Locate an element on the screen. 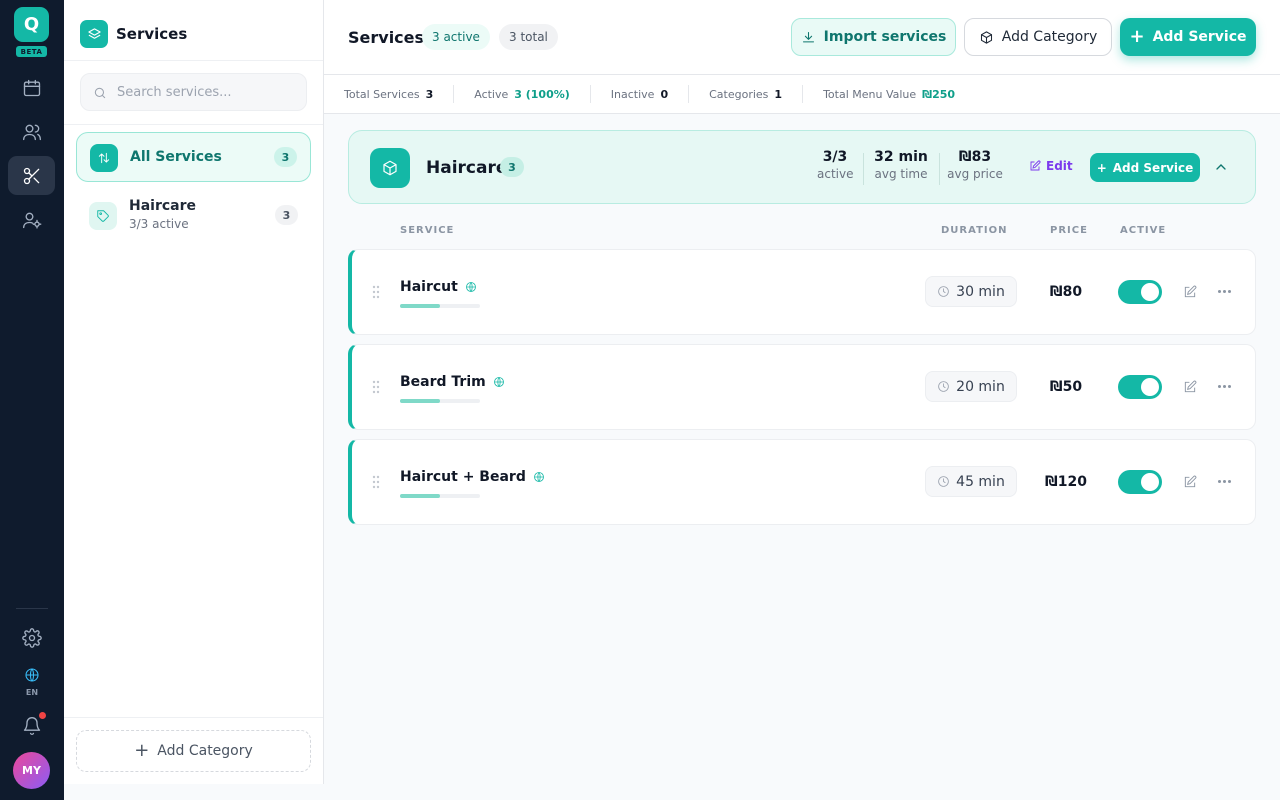 This screenshot has width=1280, height=800. stat-value: 32 min is located at coordinates (901, 157).